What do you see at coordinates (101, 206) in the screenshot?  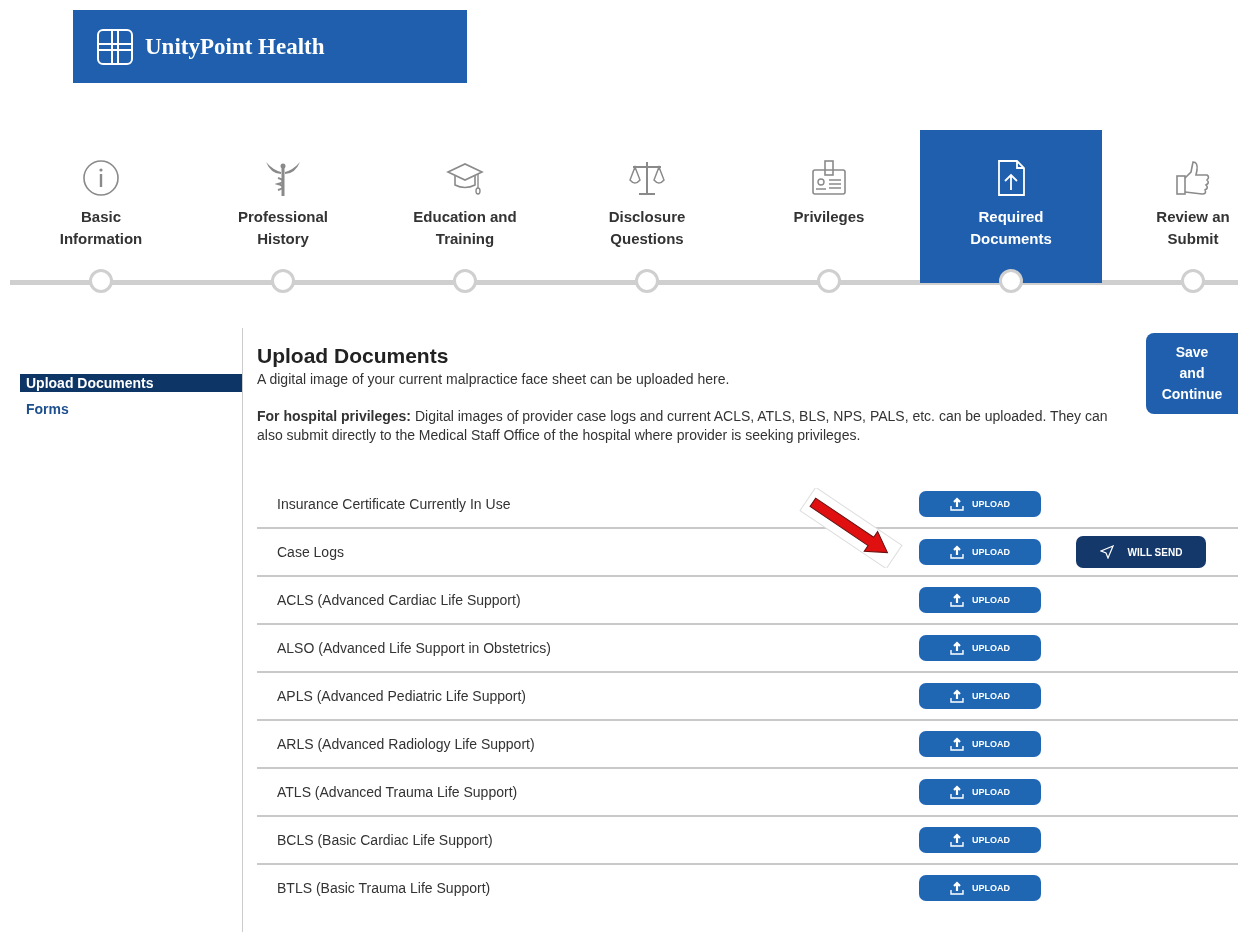 I see `step-tab: Basic Information` at bounding box center [101, 206].